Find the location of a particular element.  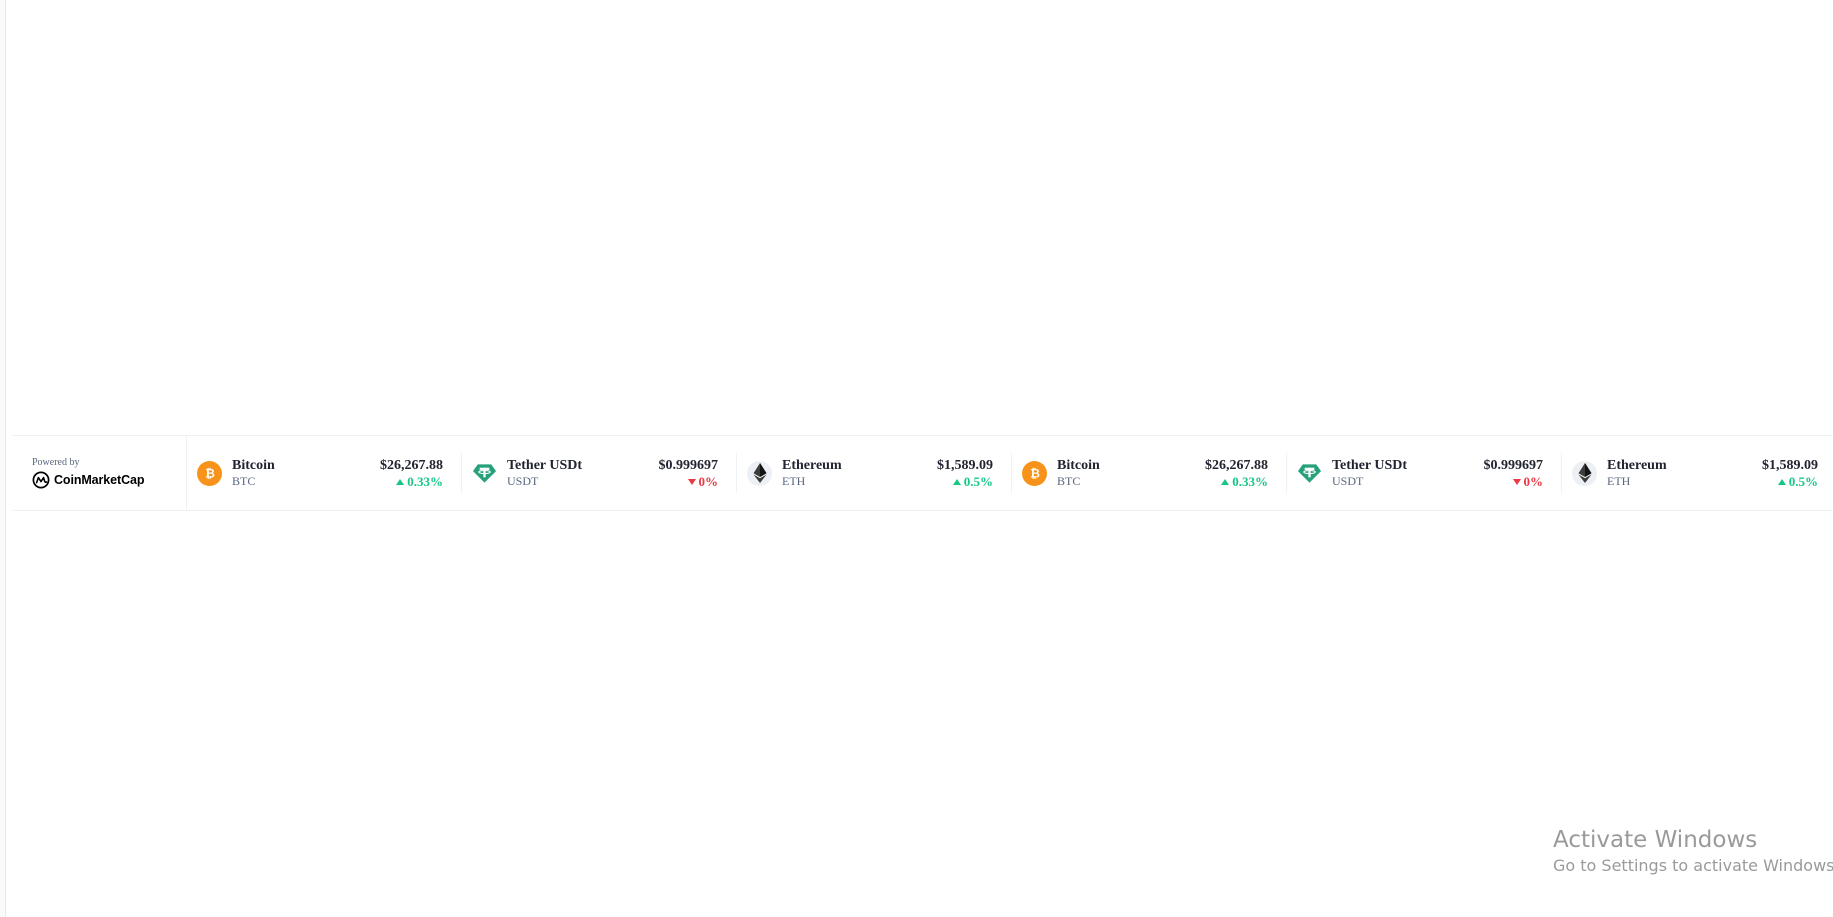

coinmarketcap-brand-name: CoinMarketCap is located at coordinates (99, 480).